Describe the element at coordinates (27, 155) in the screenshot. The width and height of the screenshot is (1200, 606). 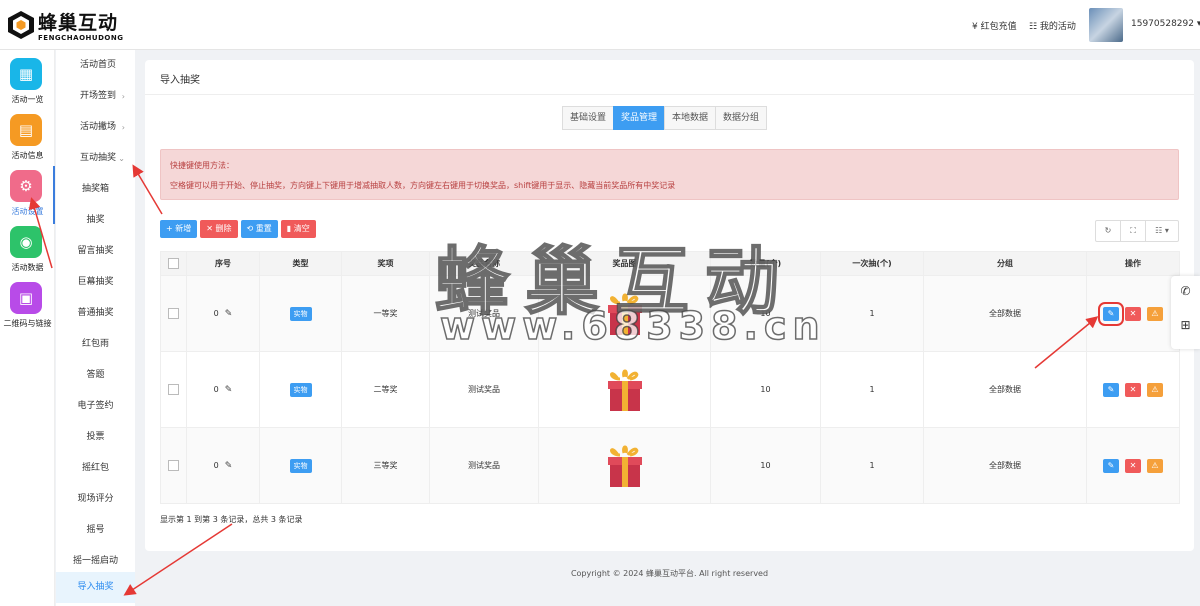
I see `iconbar-label: 活动信息` at that location.